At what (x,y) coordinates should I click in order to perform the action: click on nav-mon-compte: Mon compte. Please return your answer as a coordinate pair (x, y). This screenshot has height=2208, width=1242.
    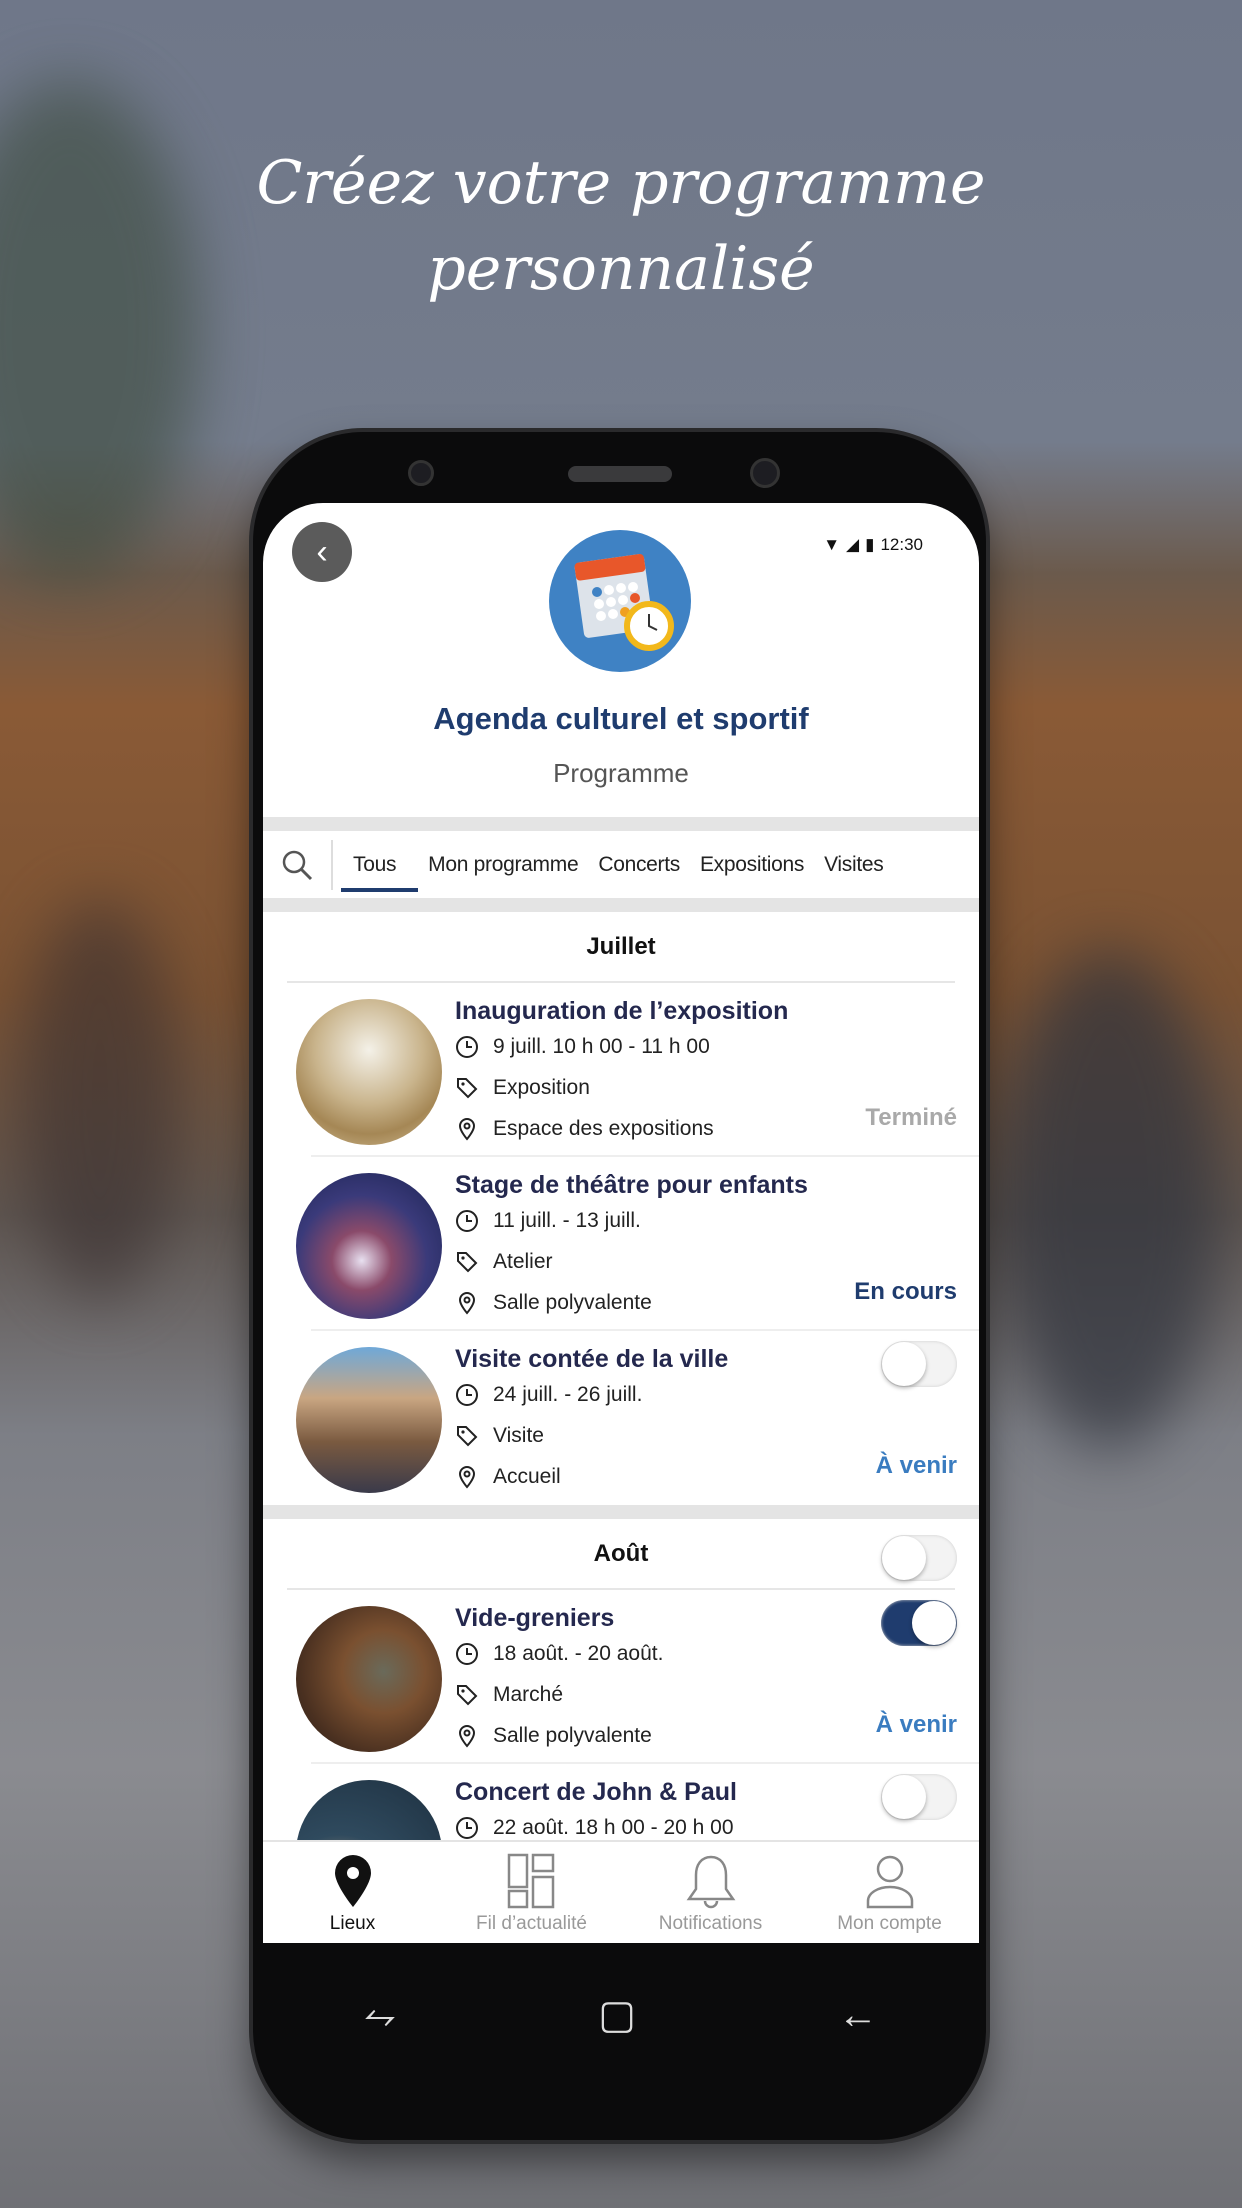
    Looking at the image, I should click on (889, 1892).